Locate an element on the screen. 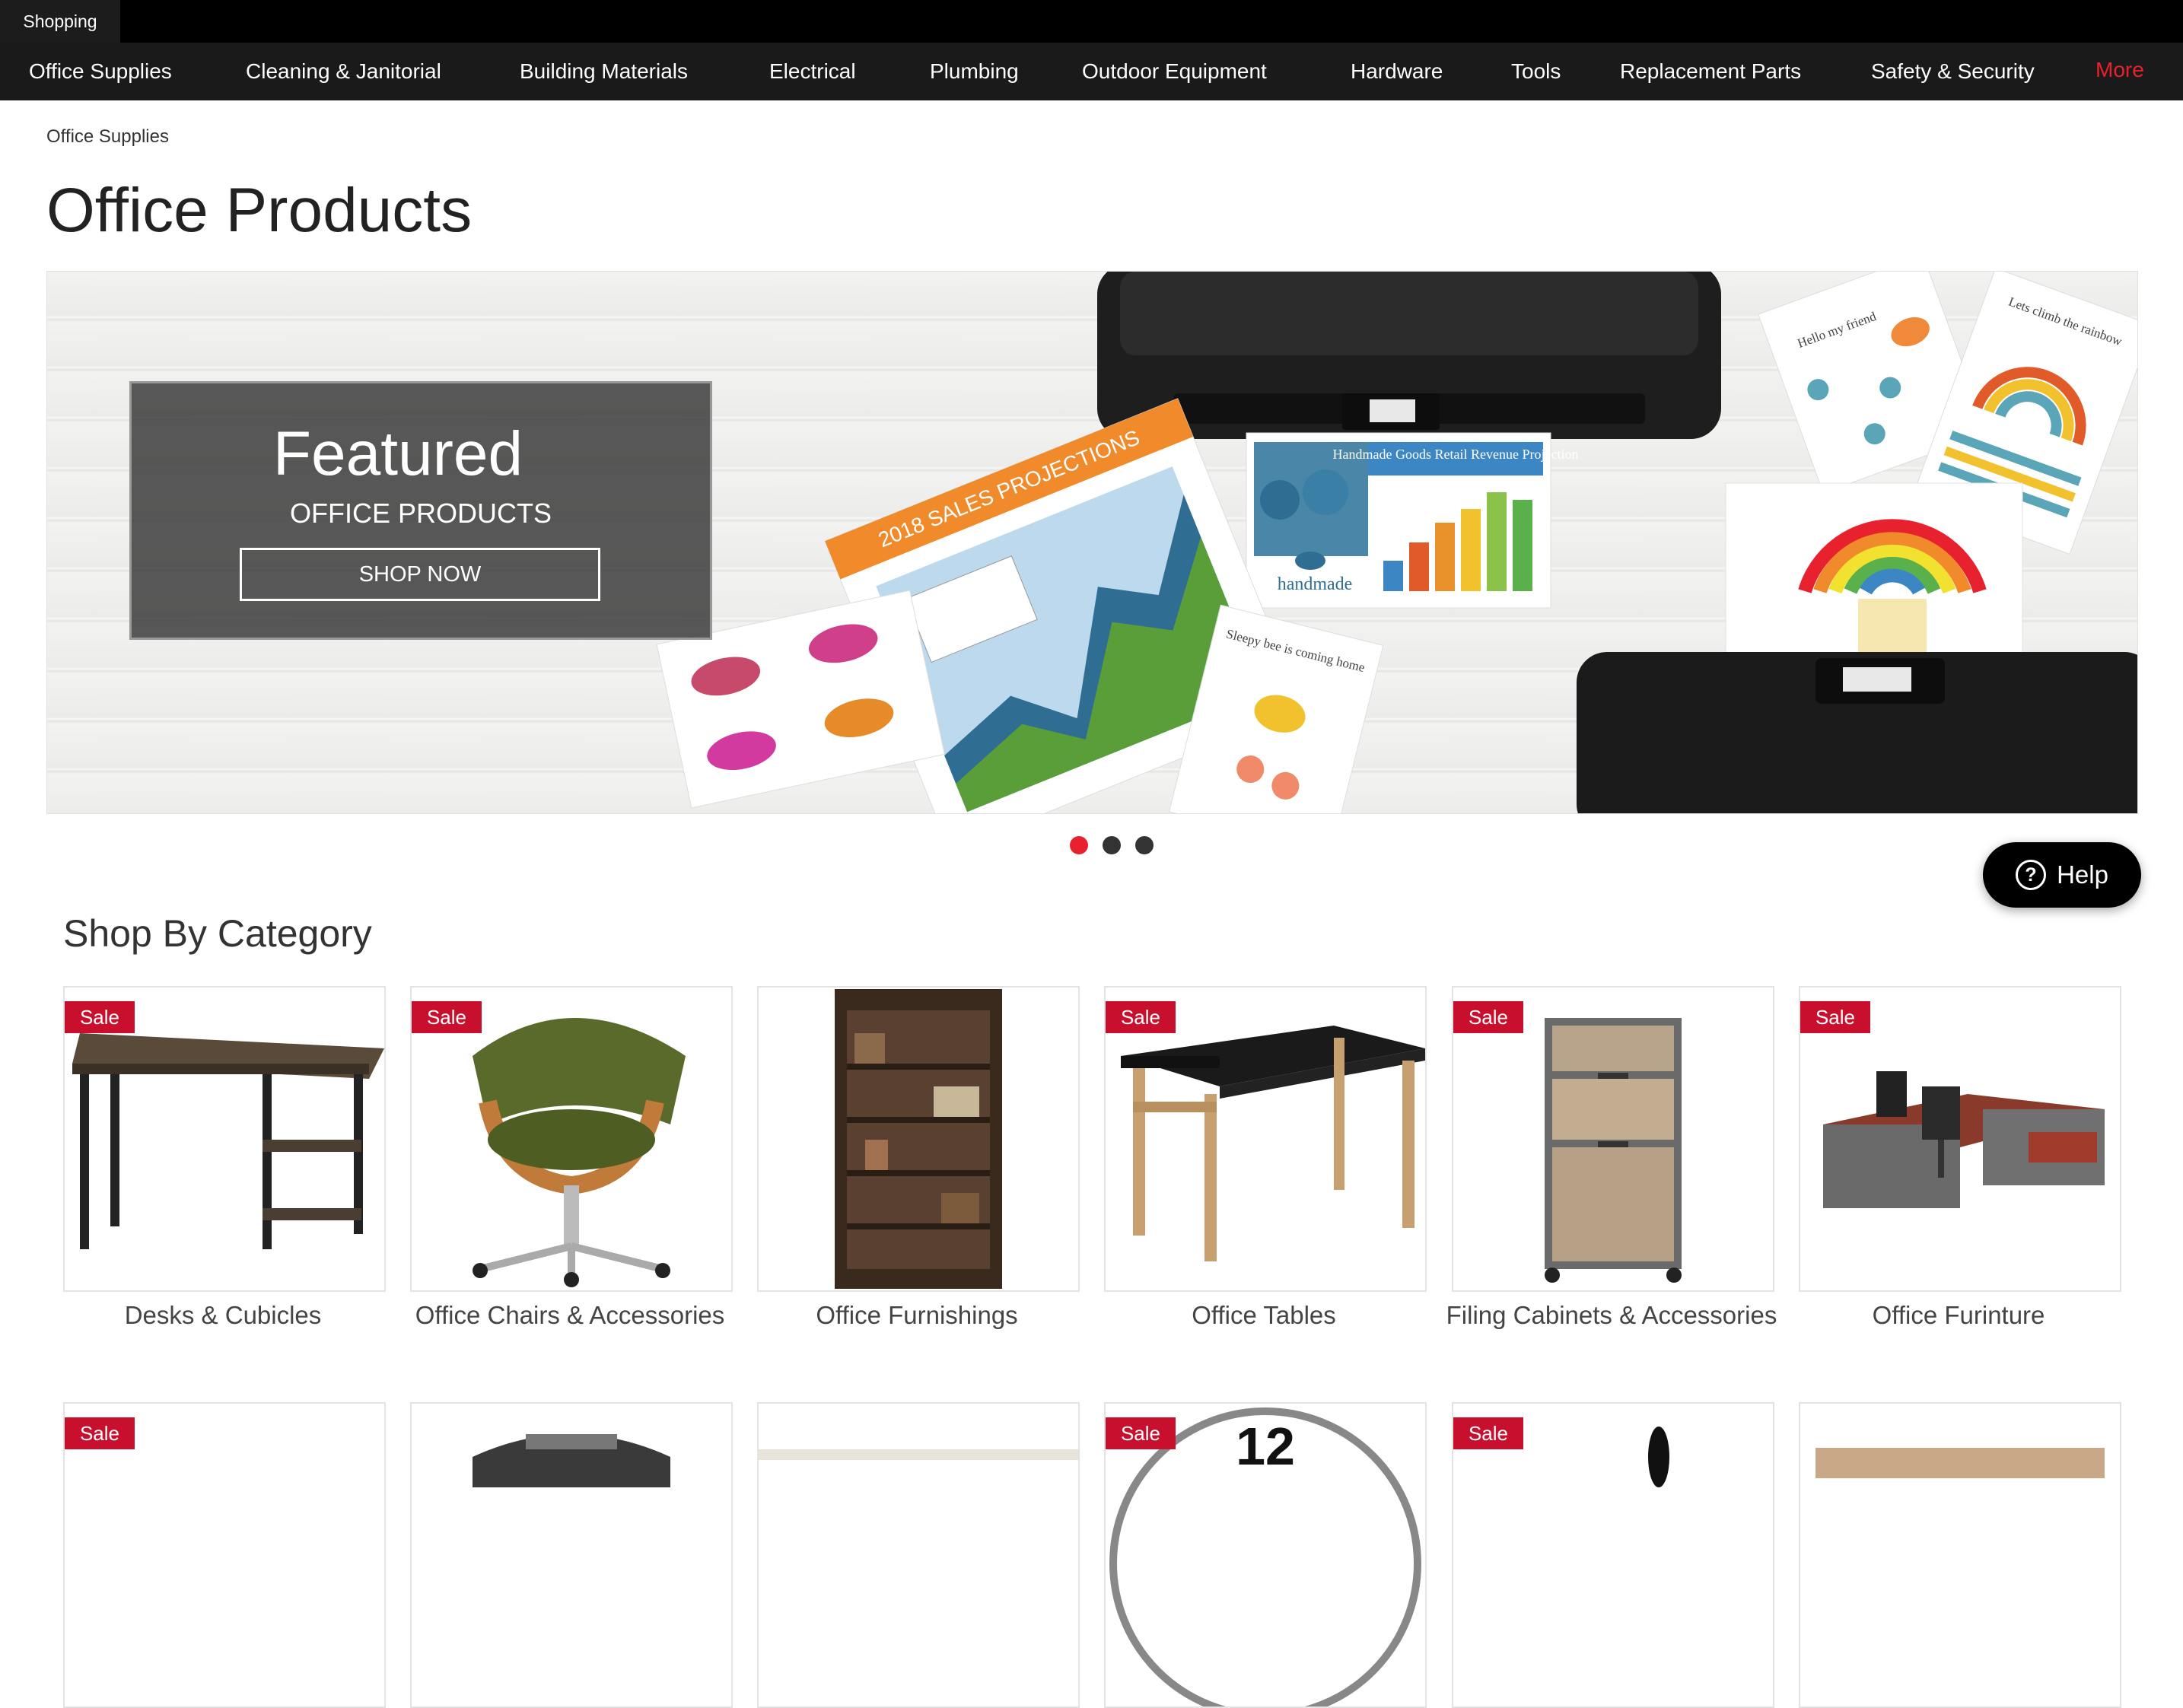 The height and width of the screenshot is (1708, 2183). category-label-furnishings: Office Furnishings is located at coordinates (917, 1315).